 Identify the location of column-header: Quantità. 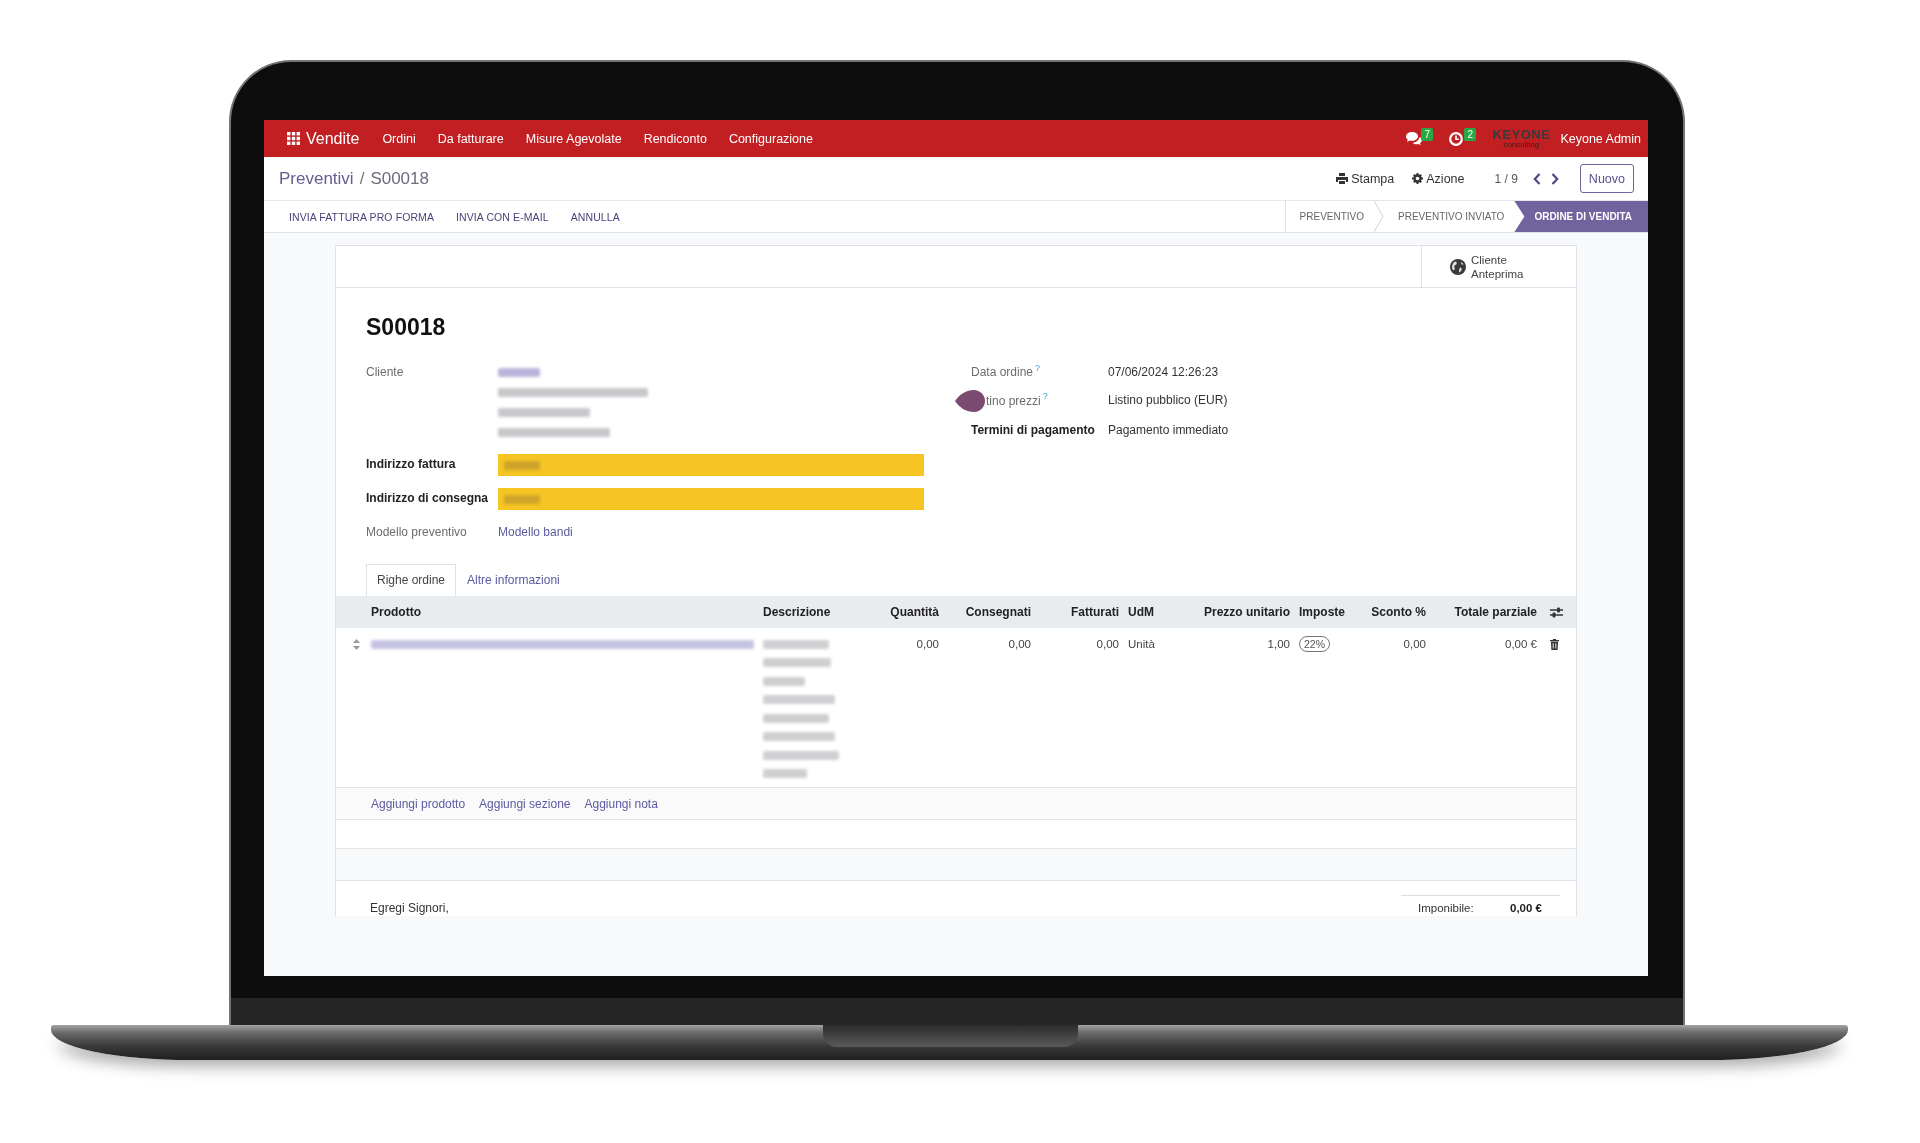
(914, 612).